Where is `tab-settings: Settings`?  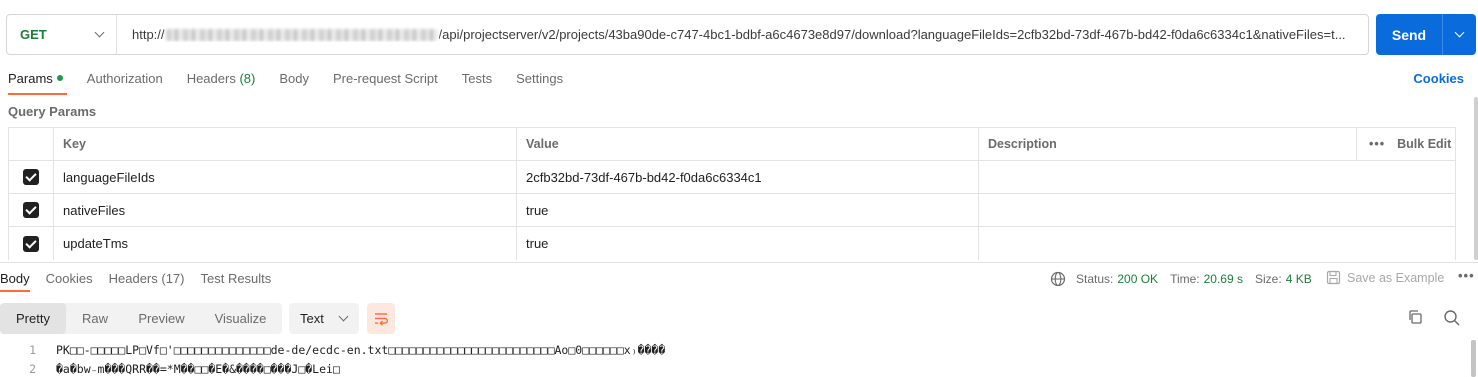 tab-settings: Settings is located at coordinates (539, 82).